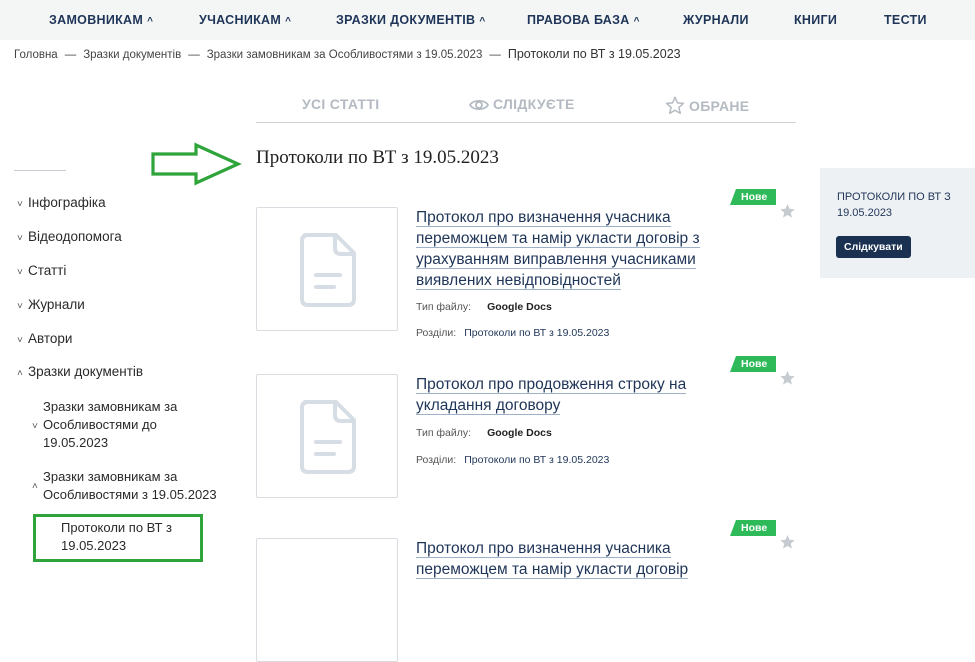  Describe the element at coordinates (240, 20) in the screenshot. I see `nav-item-label: УЧАСНИКАМ` at that location.